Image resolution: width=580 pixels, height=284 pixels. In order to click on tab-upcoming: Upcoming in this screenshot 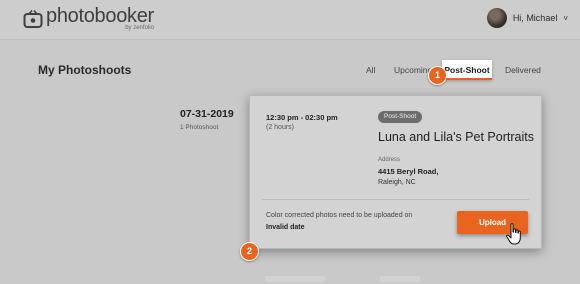, I will do `click(413, 70)`.